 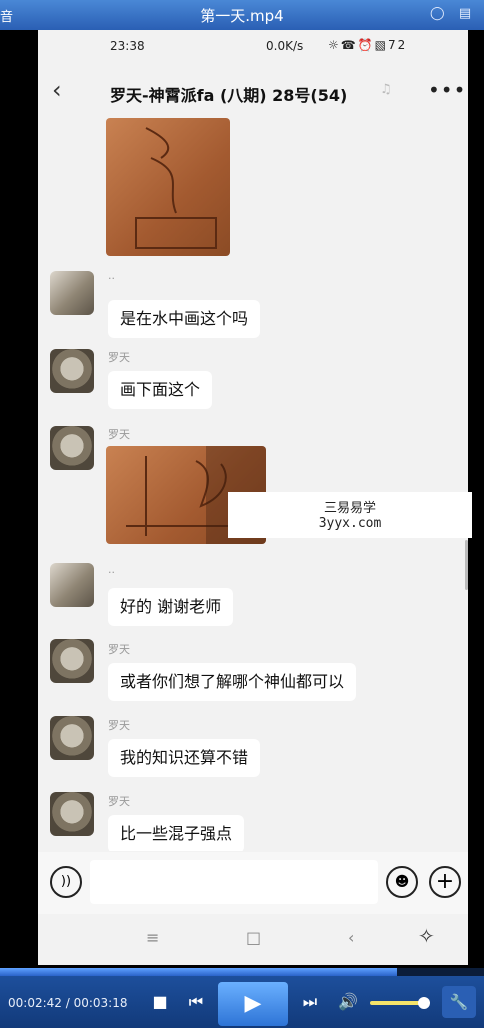 I want to click on status-icons: ☼☎⏰▧72, so click(x=368, y=45).